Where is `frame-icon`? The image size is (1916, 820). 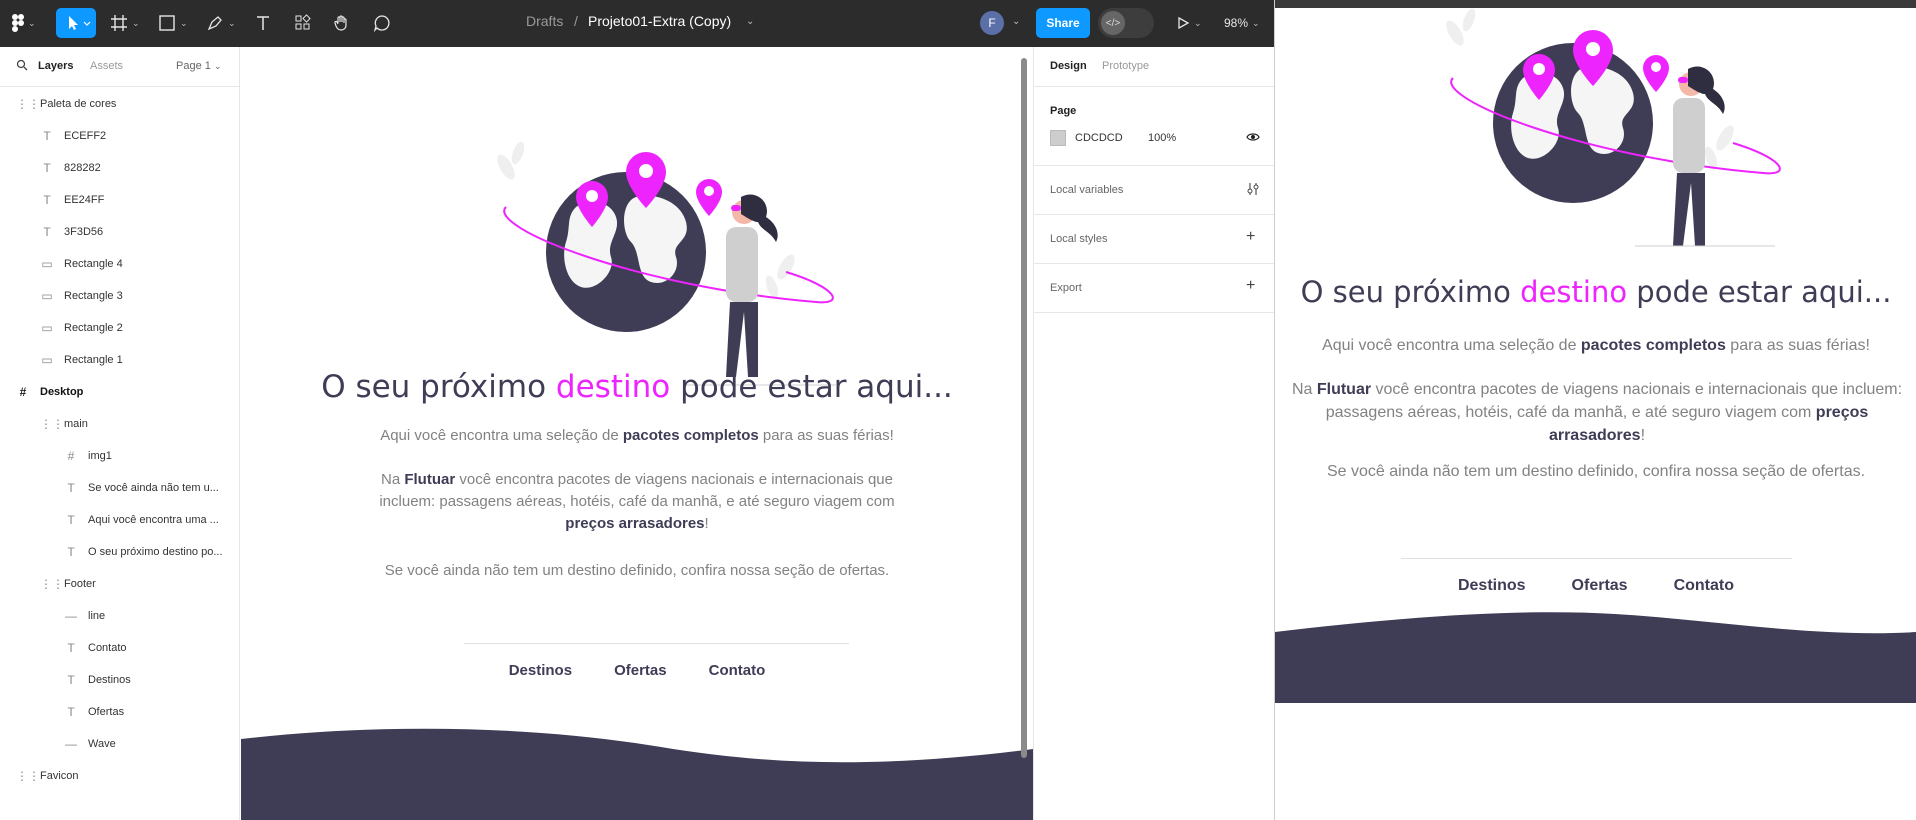
frame-icon is located at coordinates (119, 23).